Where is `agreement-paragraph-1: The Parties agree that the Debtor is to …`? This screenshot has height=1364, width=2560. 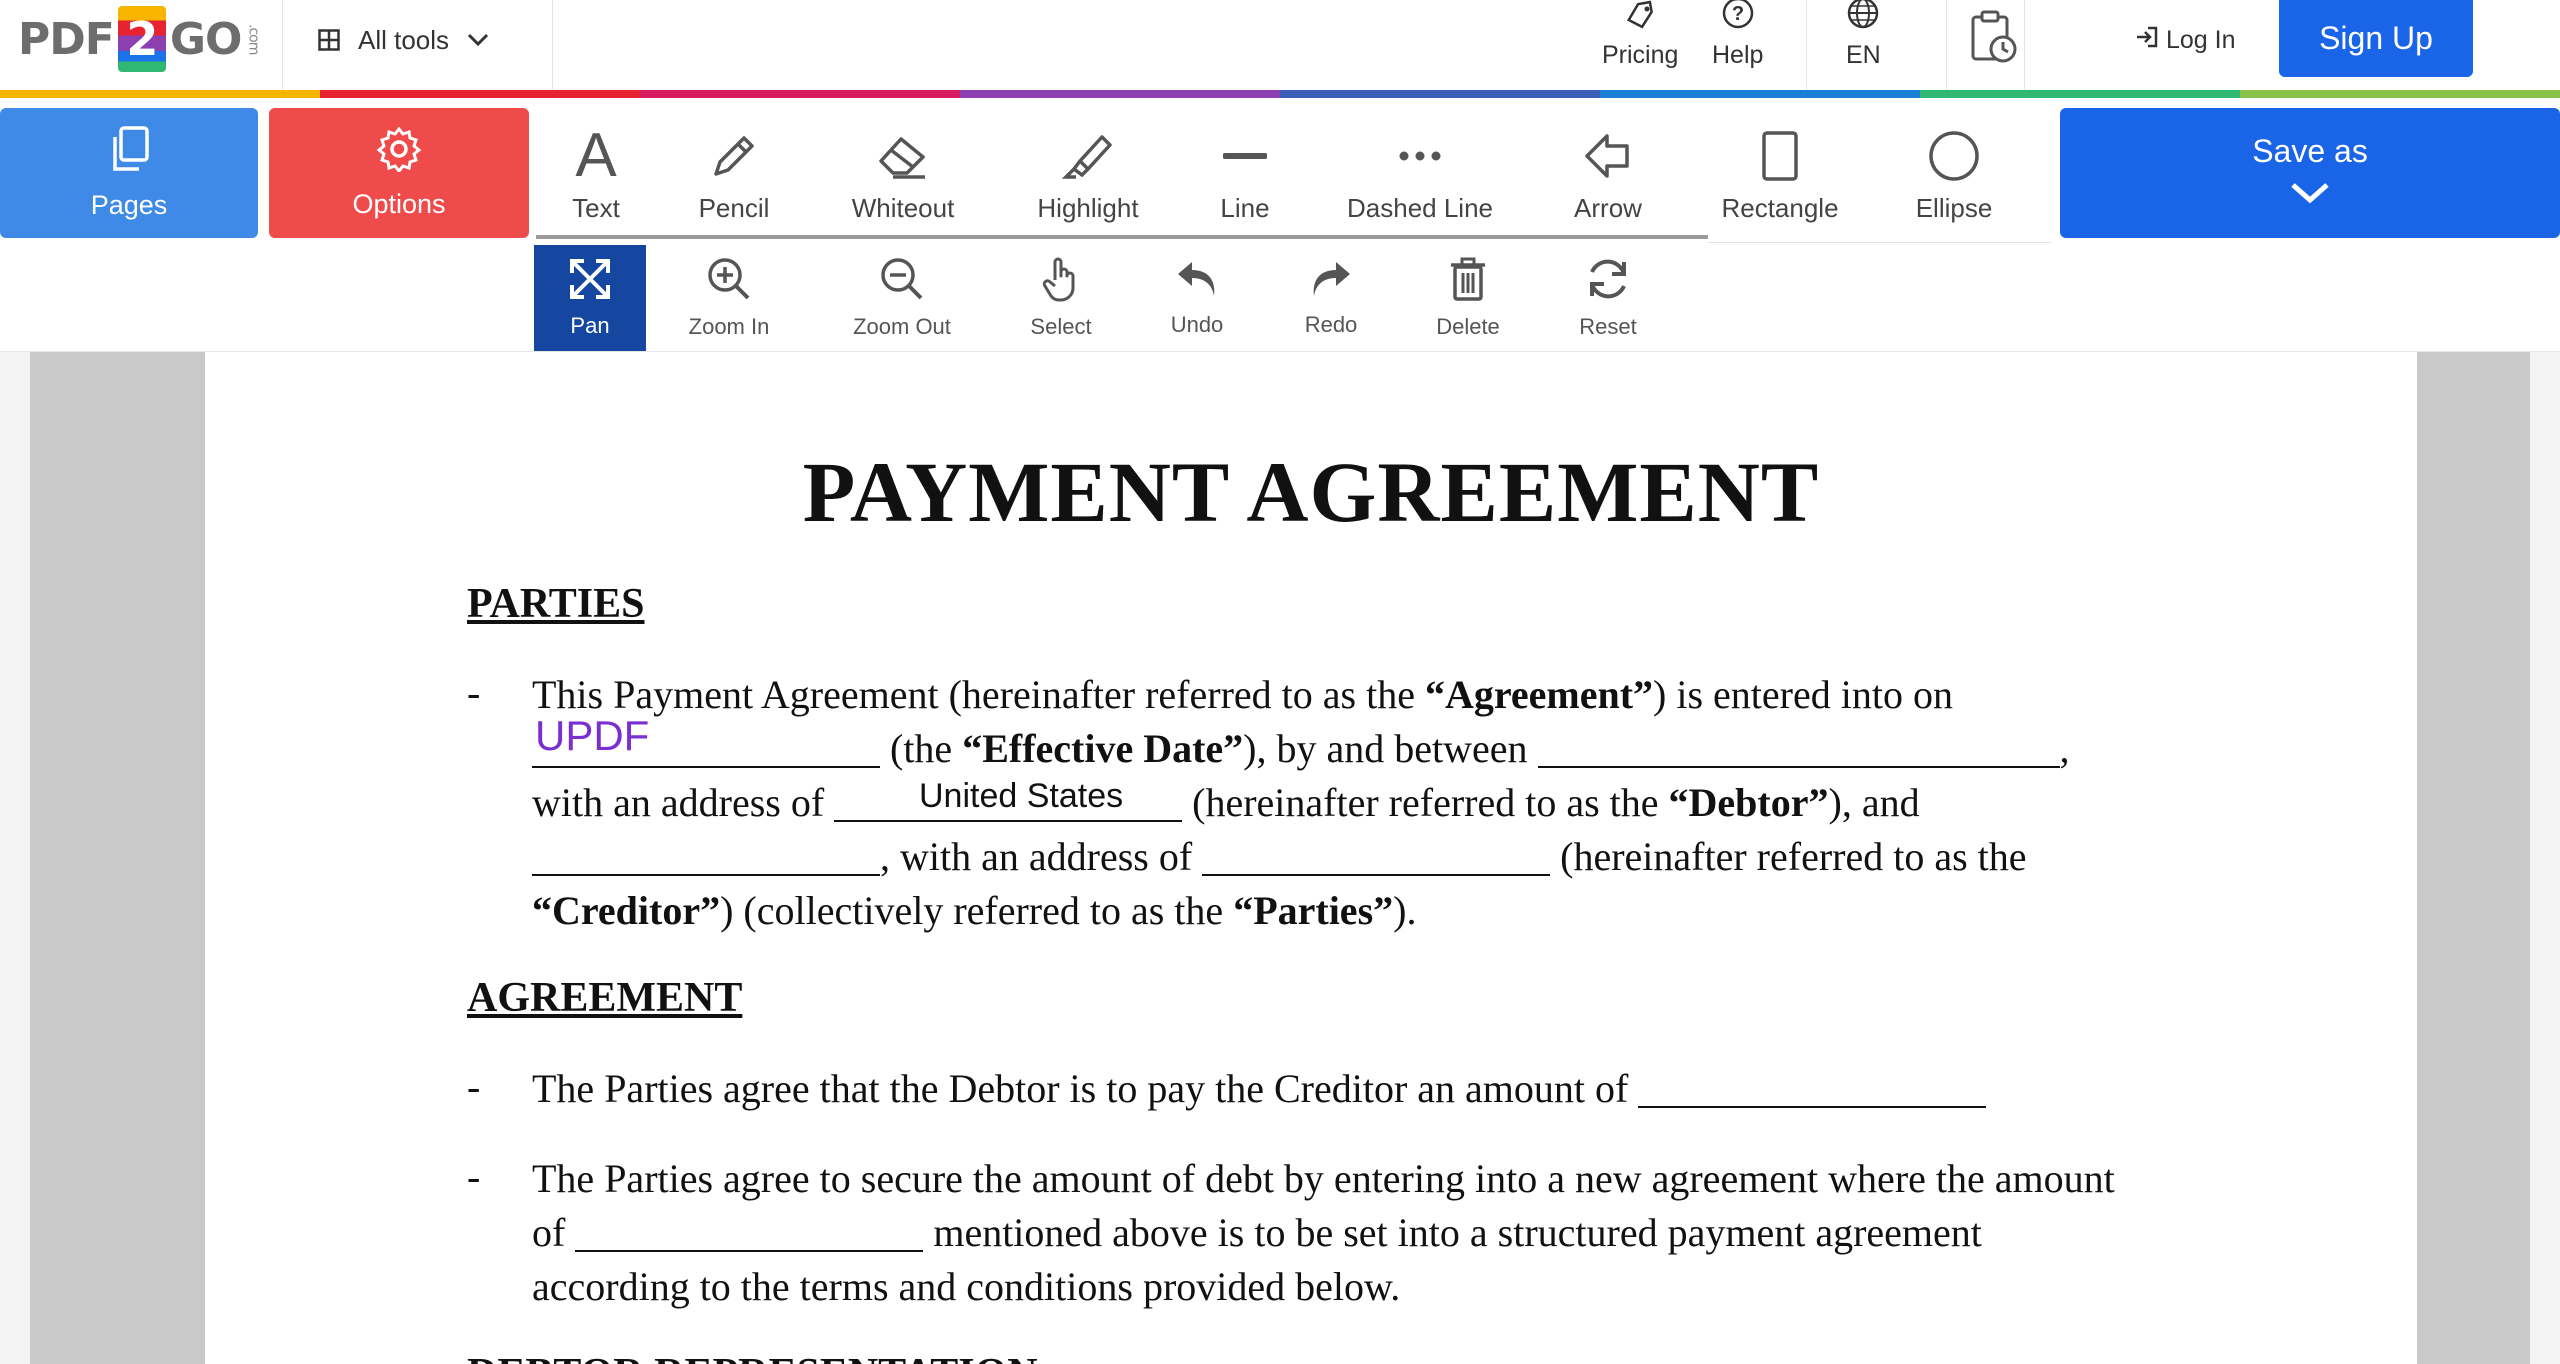 agreement-paragraph-1: The Parties agree that the Debtor is to … is located at coordinates (1377, 1089).